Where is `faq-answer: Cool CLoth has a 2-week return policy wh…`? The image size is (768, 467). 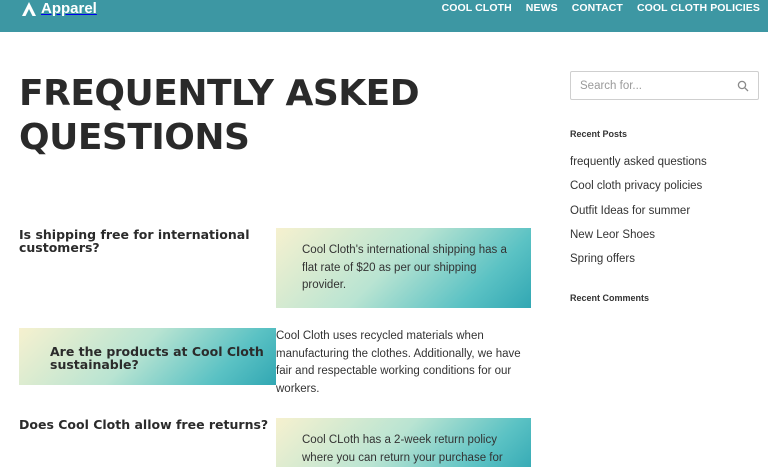 faq-answer: Cool CLoth has a 2-week return policy wh… is located at coordinates (402, 449).